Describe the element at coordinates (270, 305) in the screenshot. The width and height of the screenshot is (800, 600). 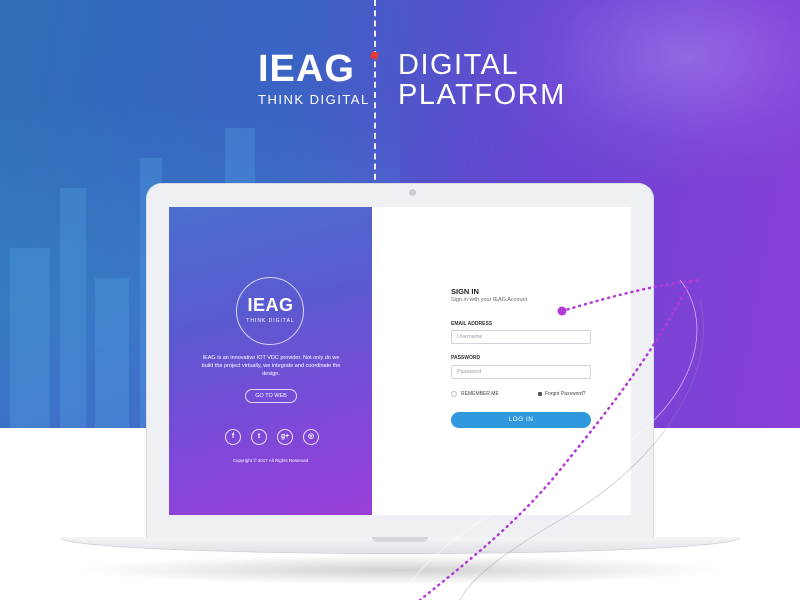
I see `panel-logo-text: IEAG` at that location.